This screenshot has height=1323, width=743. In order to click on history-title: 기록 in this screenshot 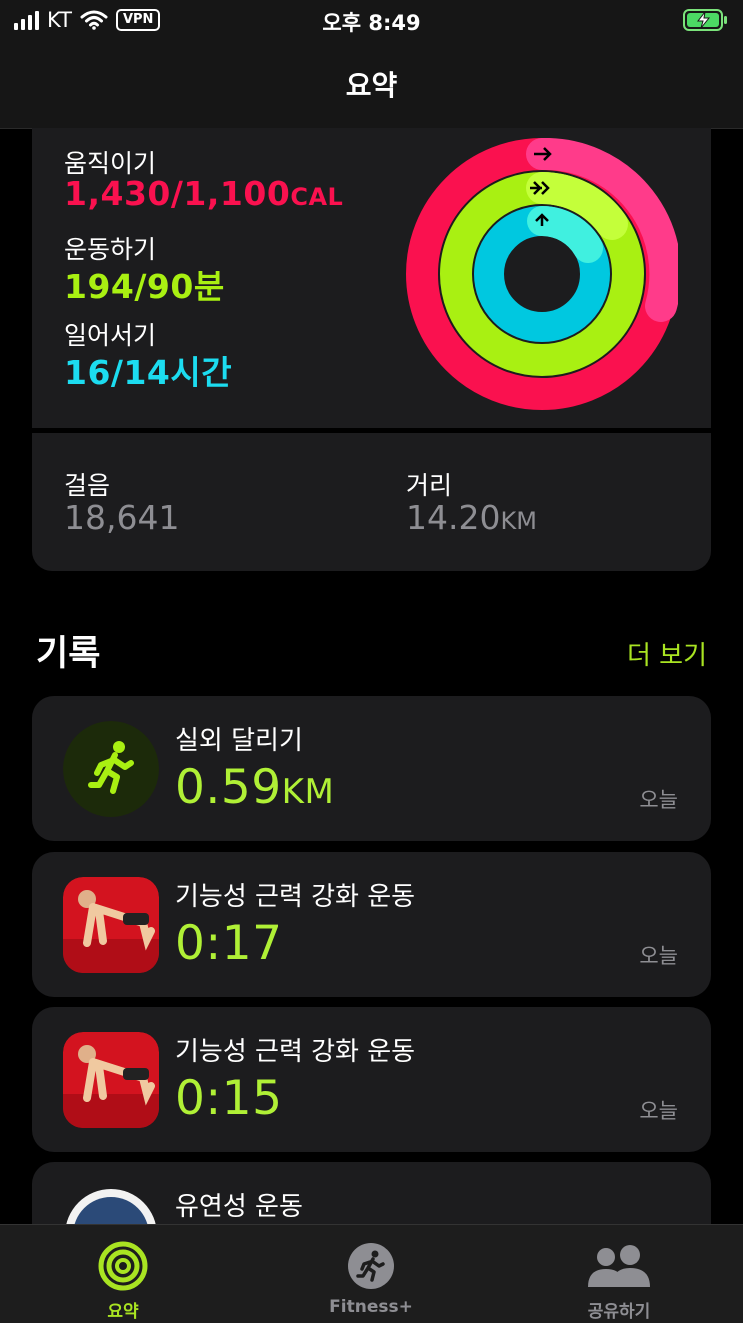, I will do `click(68, 654)`.